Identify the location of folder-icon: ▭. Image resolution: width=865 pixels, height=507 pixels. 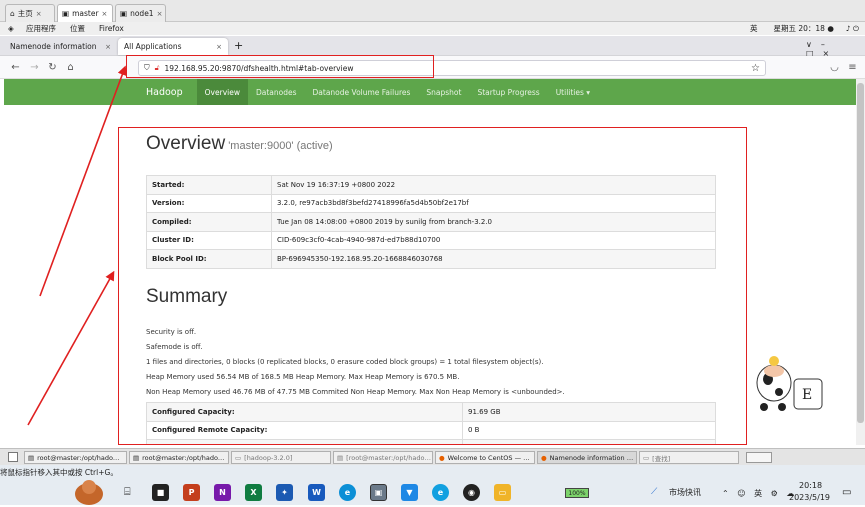
(238, 457).